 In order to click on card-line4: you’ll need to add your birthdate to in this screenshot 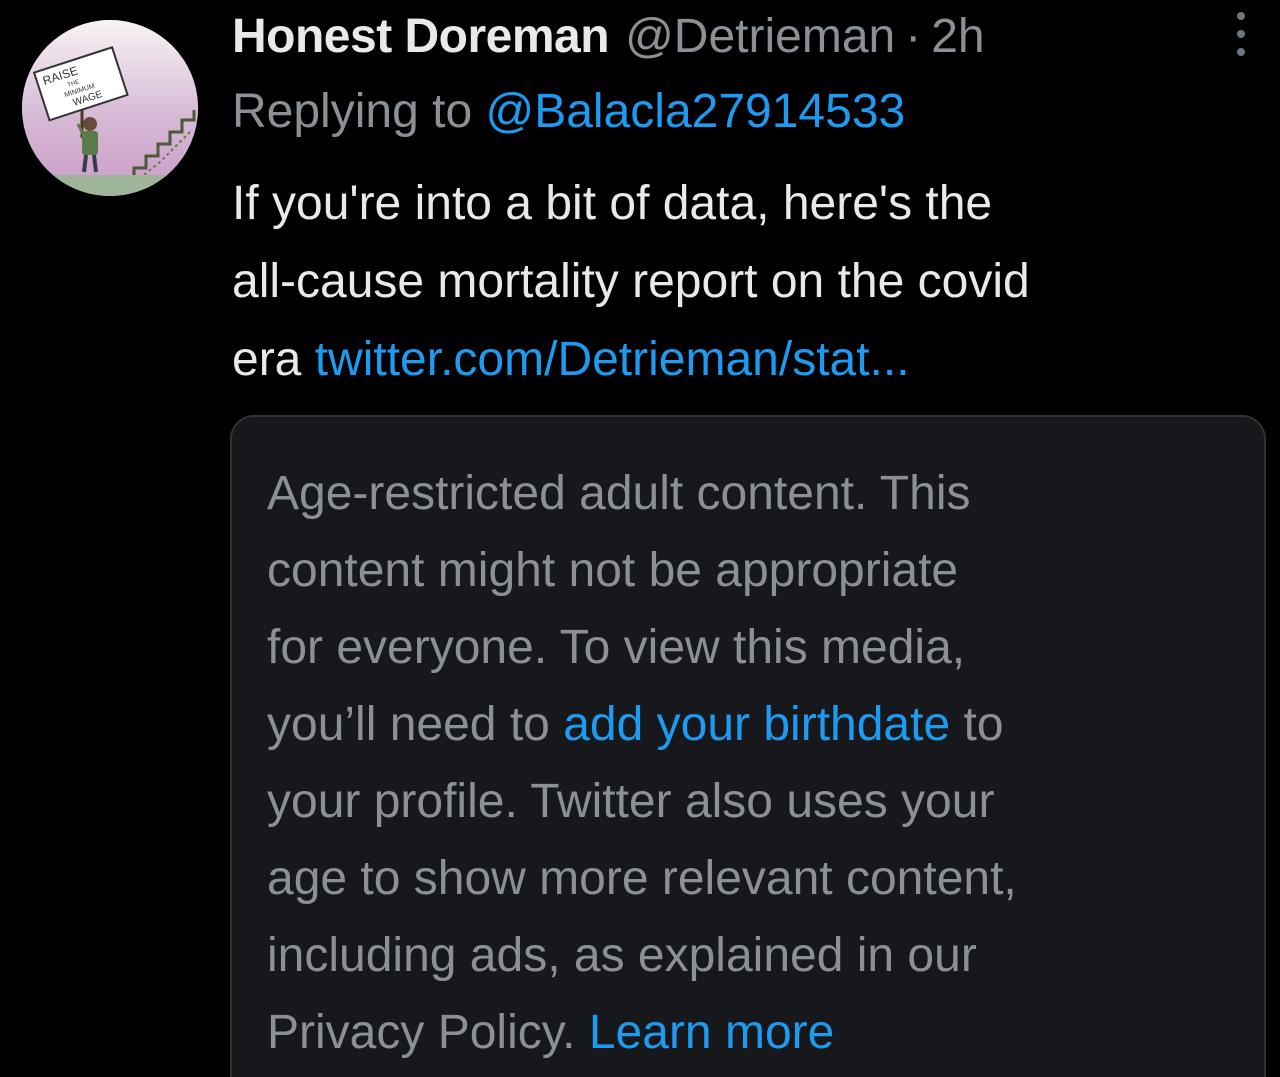, I will do `click(762, 724)`.